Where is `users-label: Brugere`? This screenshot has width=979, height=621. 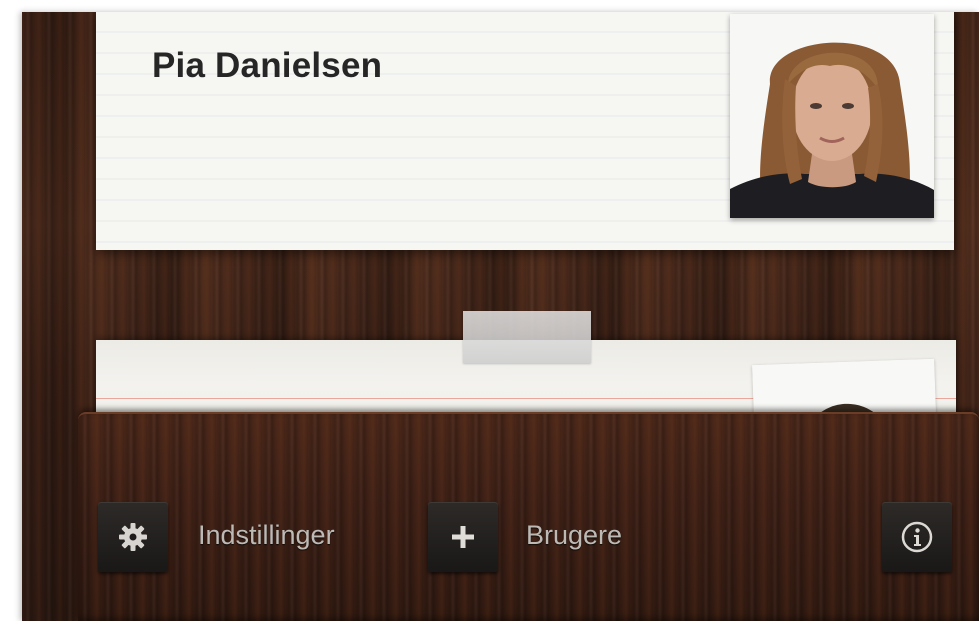 users-label: Brugere is located at coordinates (574, 535).